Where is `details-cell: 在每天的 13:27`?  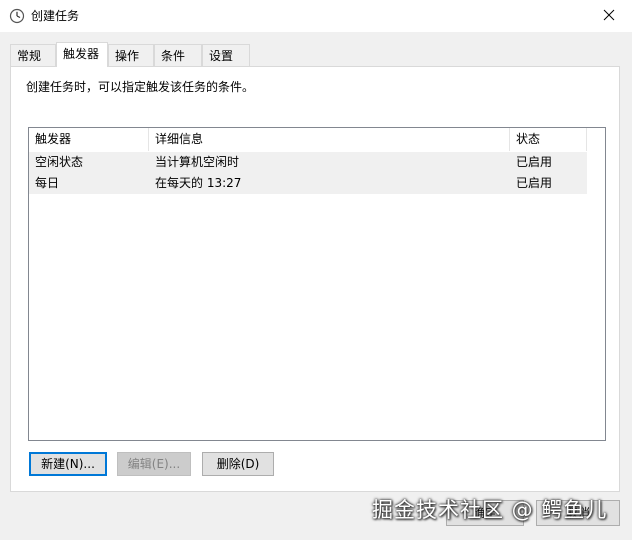
details-cell: 在每天的 13:27 is located at coordinates (198, 183).